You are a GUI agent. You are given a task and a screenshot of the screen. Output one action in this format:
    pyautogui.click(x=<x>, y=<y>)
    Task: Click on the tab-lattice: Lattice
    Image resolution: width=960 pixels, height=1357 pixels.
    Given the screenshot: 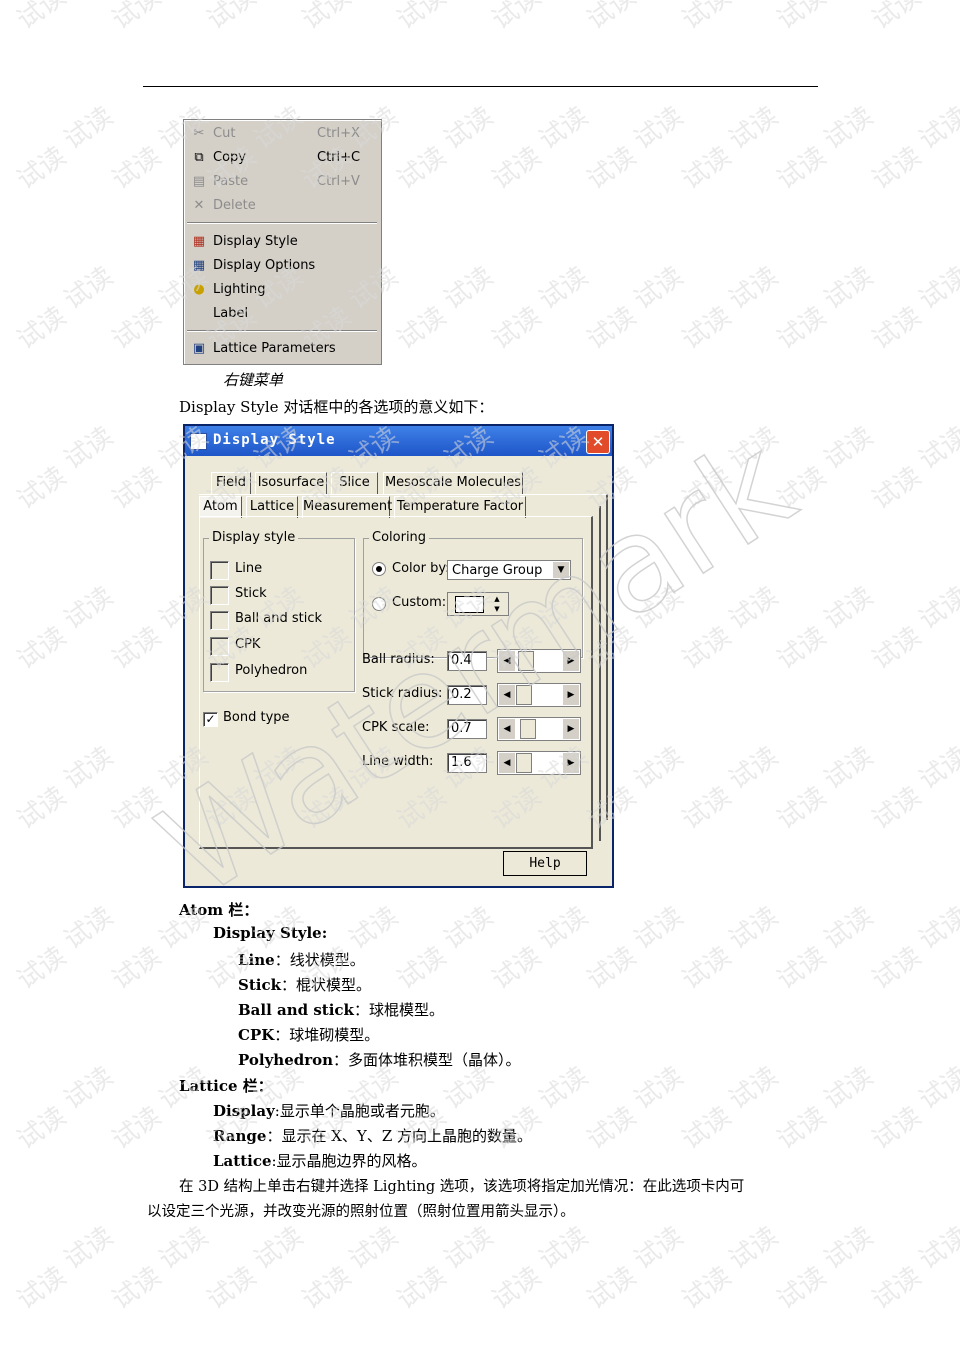 What is the action you would take?
    pyautogui.click(x=272, y=507)
    